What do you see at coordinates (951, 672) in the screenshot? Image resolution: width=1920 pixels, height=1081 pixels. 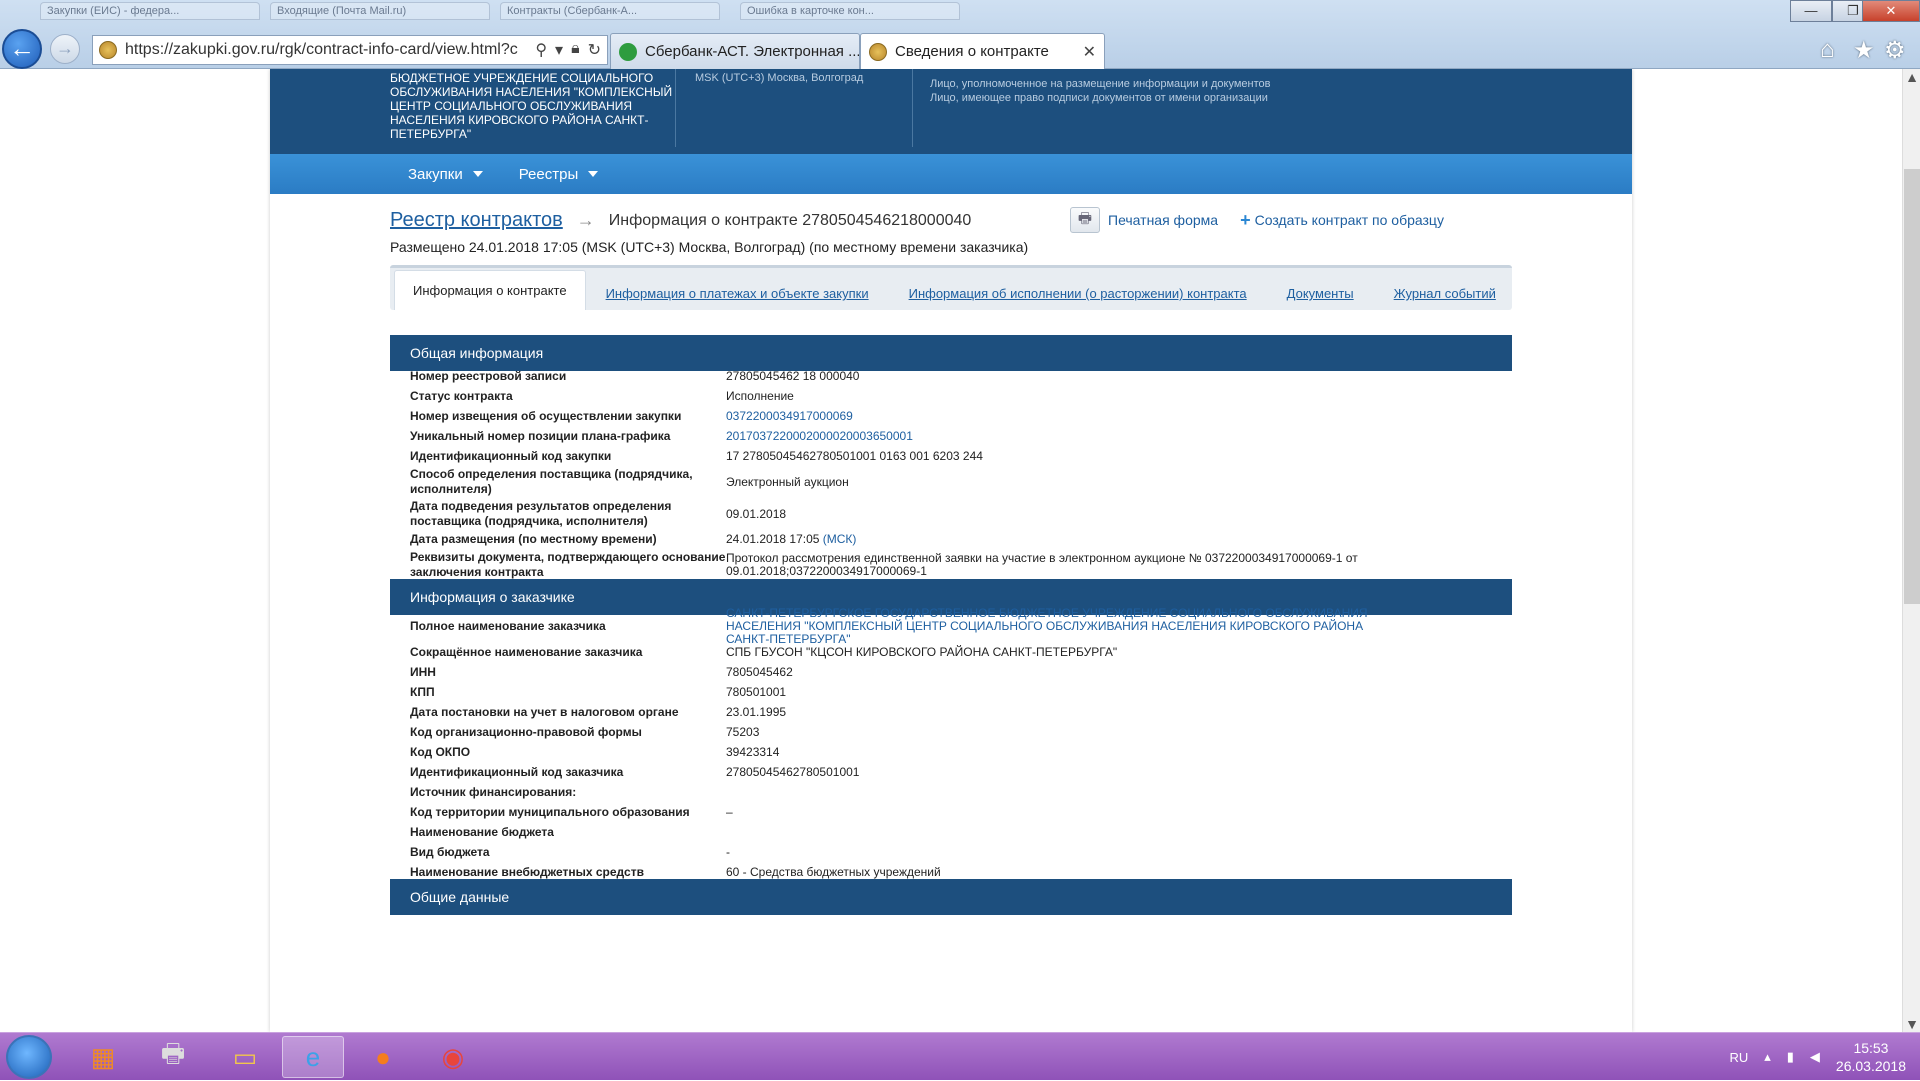 I see `table-row: ИНН 7805045462` at bounding box center [951, 672].